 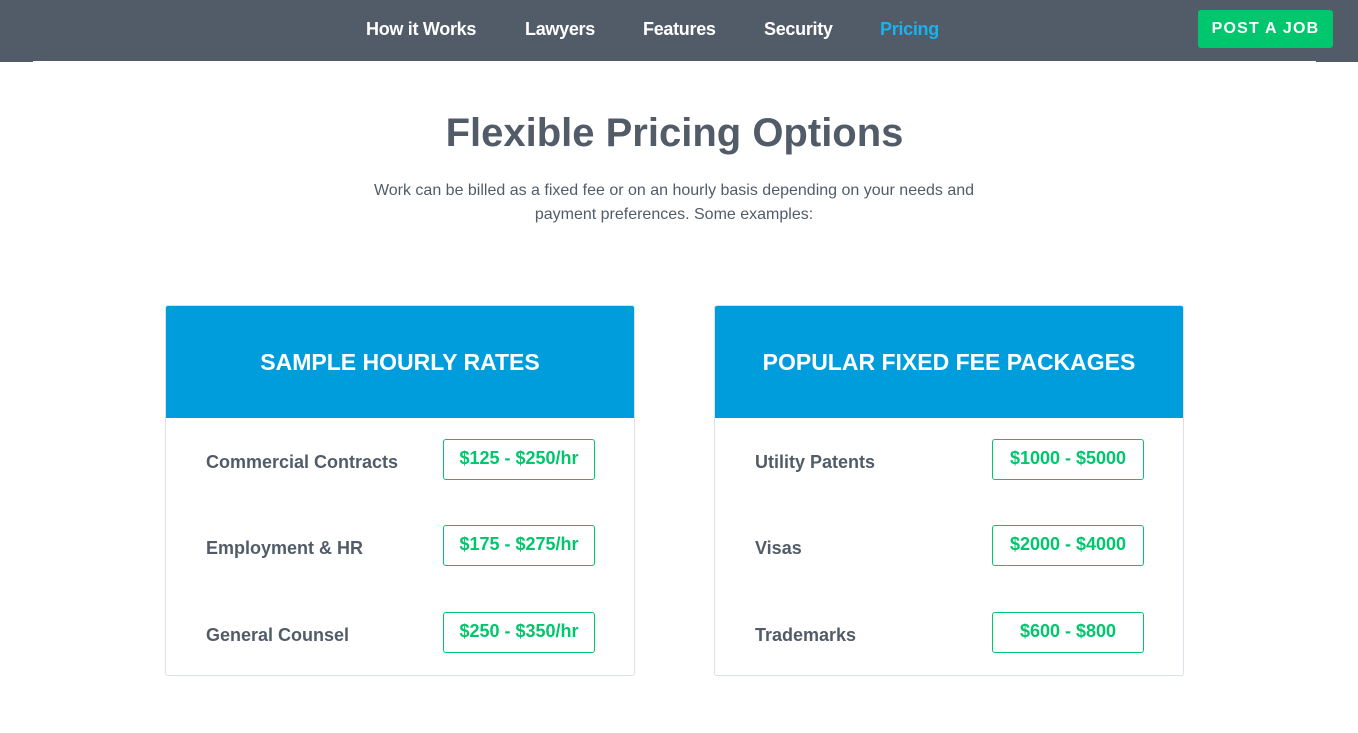 What do you see at coordinates (815, 462) in the screenshot?
I see `service-label: Utility Patents` at bounding box center [815, 462].